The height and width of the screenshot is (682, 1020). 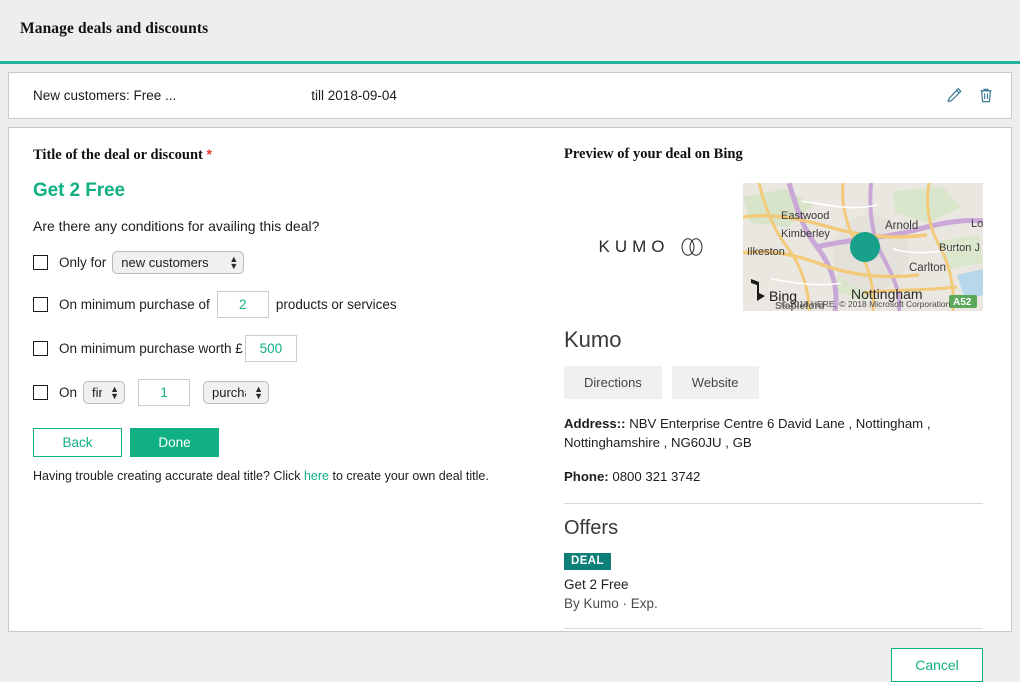 What do you see at coordinates (805, 234) in the screenshot?
I see `svg-text: Kimberley` at bounding box center [805, 234].